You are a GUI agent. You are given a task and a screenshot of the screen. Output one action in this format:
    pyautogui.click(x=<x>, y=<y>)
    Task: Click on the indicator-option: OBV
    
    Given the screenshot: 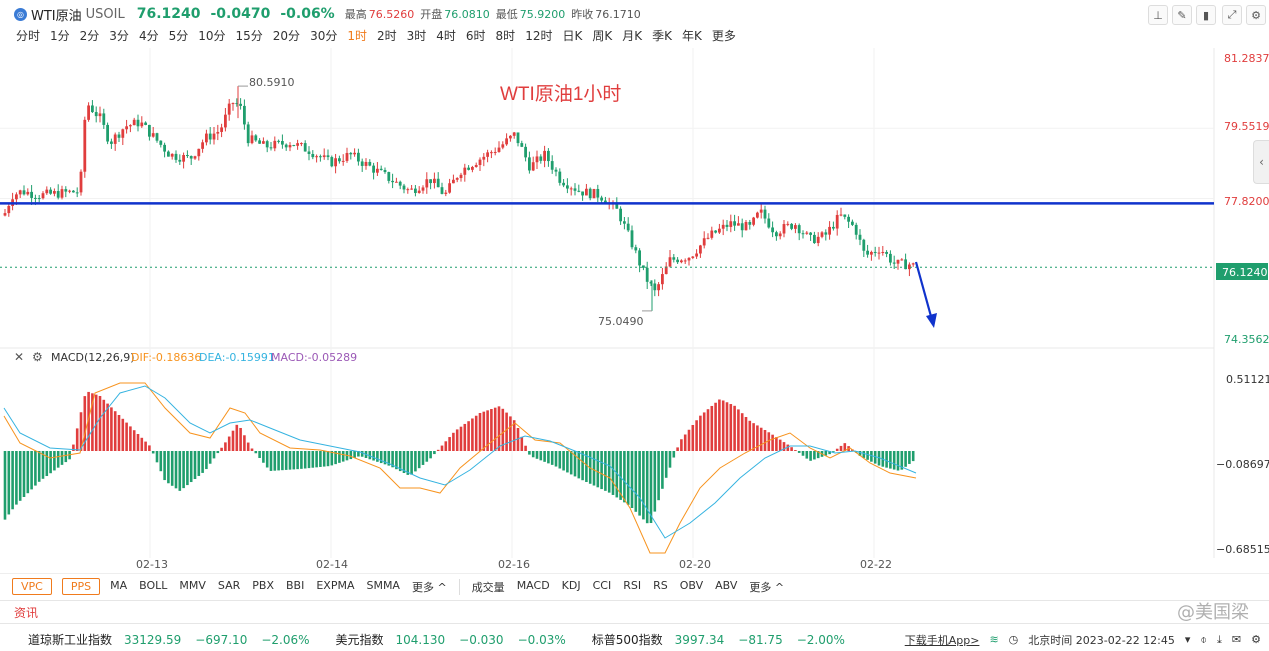 What is the action you would take?
    pyautogui.click(x=691, y=587)
    